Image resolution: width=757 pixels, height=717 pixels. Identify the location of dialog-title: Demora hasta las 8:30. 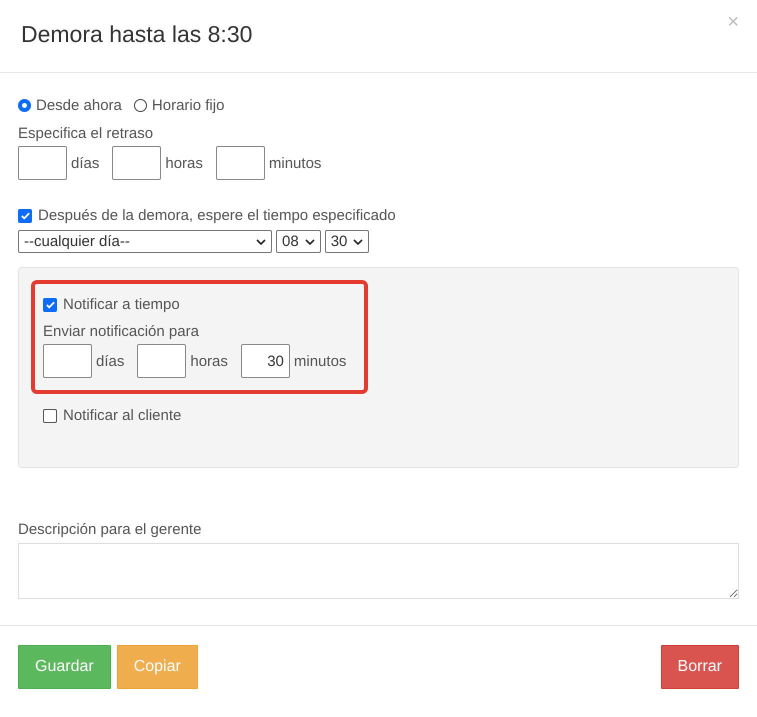
(136, 34).